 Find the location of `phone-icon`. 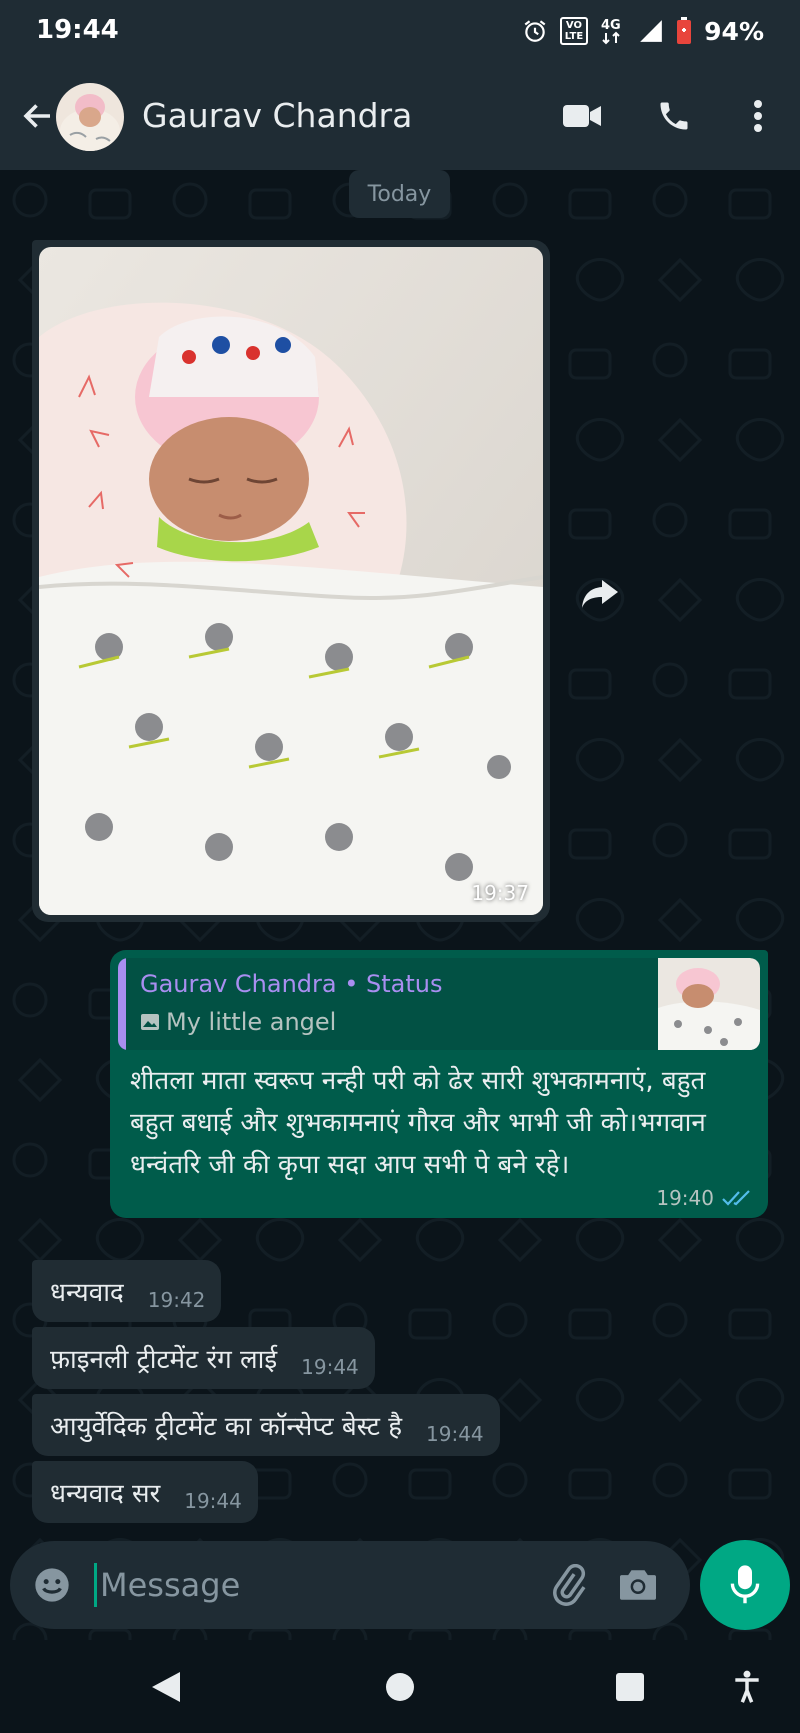

phone-icon is located at coordinates (674, 116).